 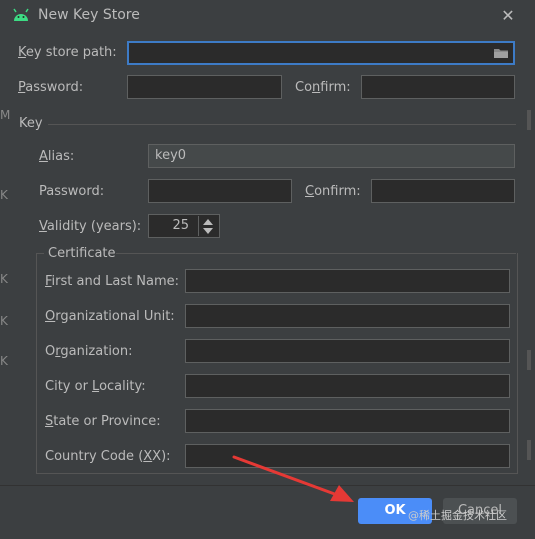 I want to click on annotation-arrow, so click(x=293, y=478).